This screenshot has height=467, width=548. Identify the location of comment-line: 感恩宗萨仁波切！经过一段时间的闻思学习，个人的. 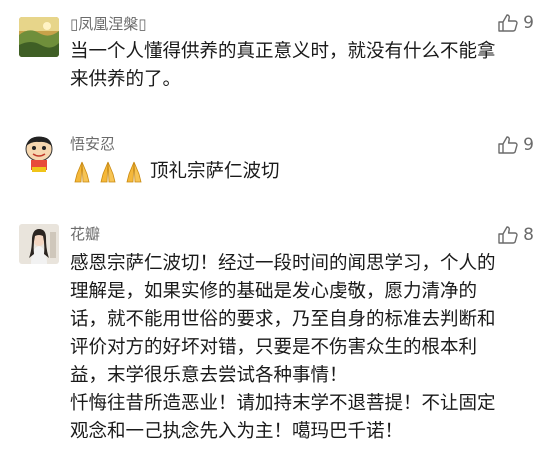
(283, 263).